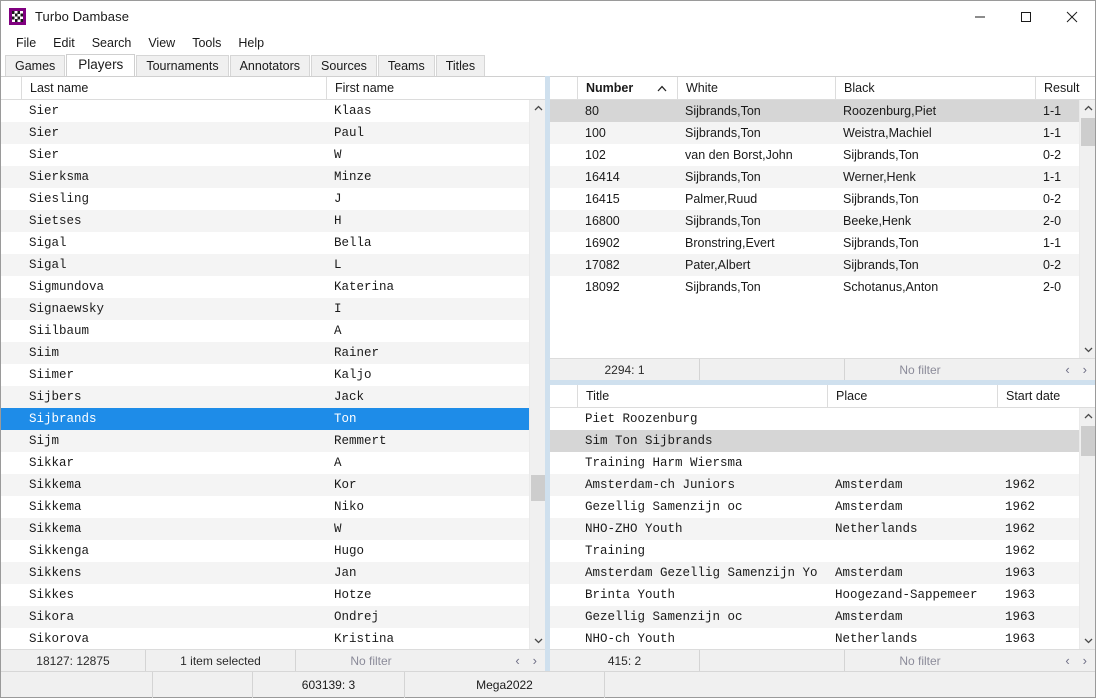 The width and height of the screenshot is (1096, 698). Describe the element at coordinates (273, 353) in the screenshot. I see `table-row: Siim Rainer` at that location.